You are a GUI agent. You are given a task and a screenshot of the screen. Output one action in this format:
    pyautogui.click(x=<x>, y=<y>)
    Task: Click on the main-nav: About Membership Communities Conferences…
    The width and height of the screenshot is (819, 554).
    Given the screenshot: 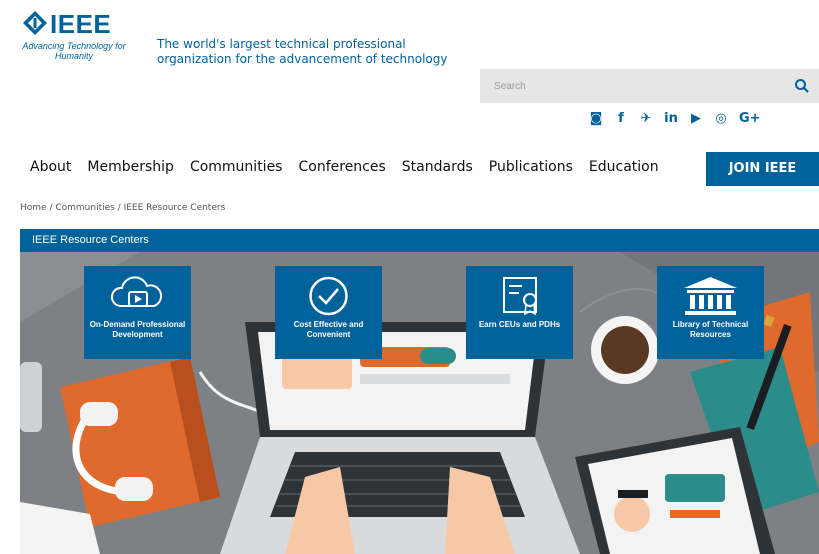 What is the action you would take?
    pyautogui.click(x=344, y=167)
    